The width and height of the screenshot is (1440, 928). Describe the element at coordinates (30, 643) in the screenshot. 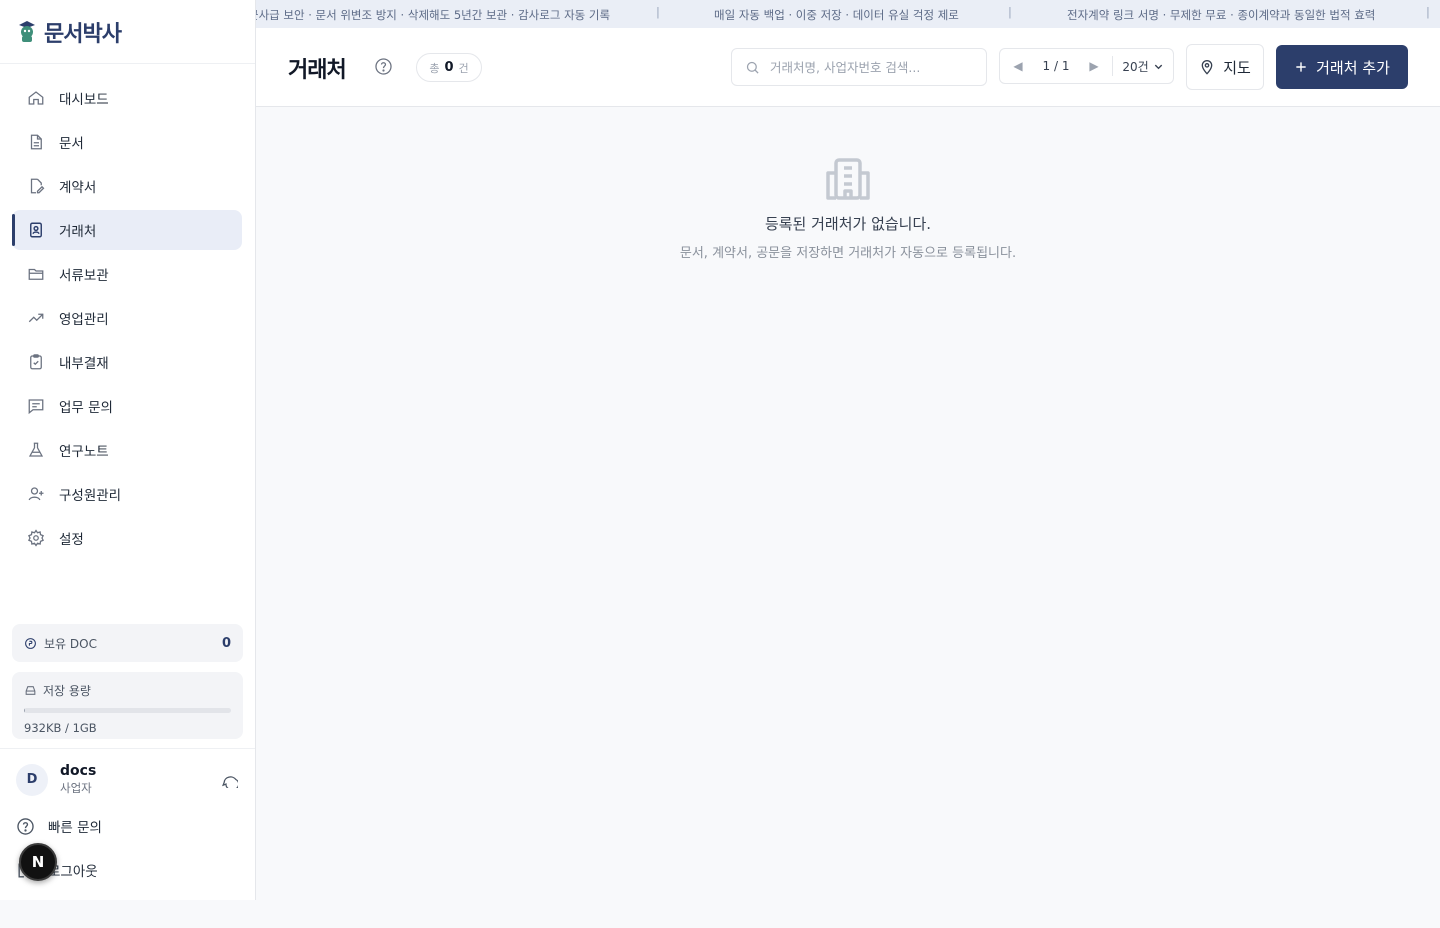

I see `doc-coin-icon` at that location.